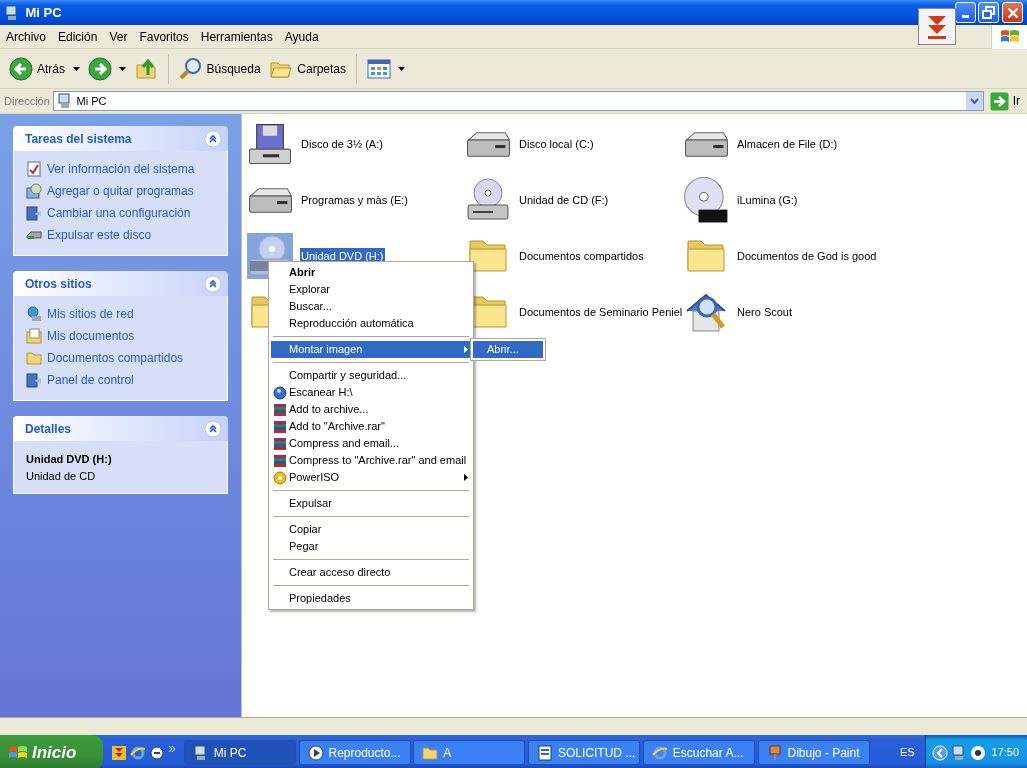 The height and width of the screenshot is (768, 1027). What do you see at coordinates (270, 144) in the screenshot?
I see `floppy-drive-icon` at bounding box center [270, 144].